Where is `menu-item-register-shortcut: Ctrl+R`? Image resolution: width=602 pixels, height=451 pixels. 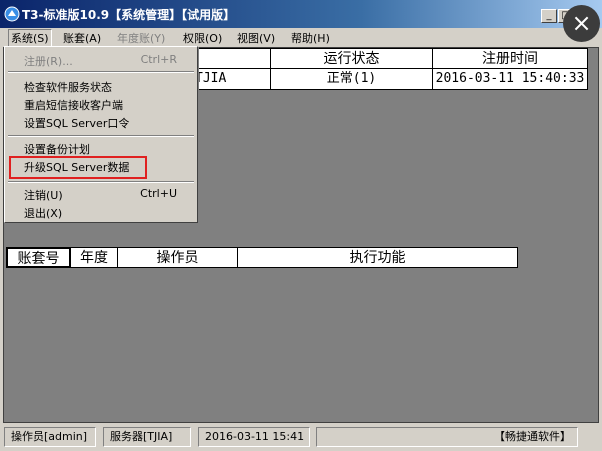
menu-item-register-shortcut: Ctrl+R is located at coordinates (158, 59).